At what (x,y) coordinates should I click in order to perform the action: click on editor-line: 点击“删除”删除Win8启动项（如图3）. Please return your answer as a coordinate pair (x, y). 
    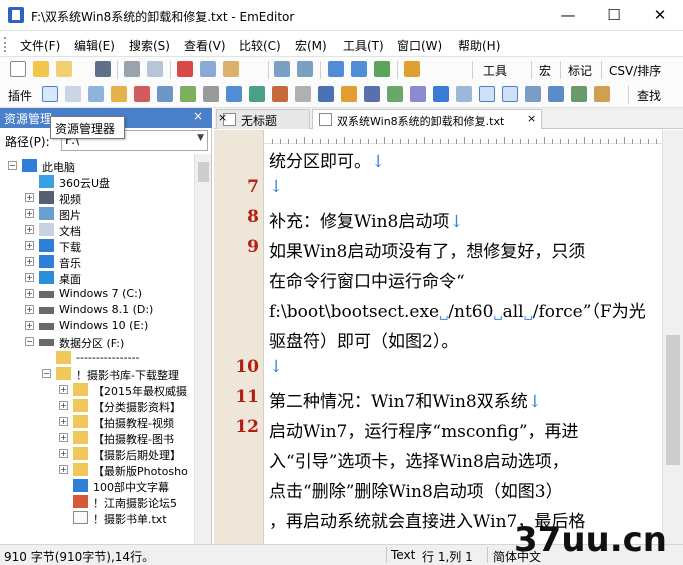
    Looking at the image, I should click on (416, 489).